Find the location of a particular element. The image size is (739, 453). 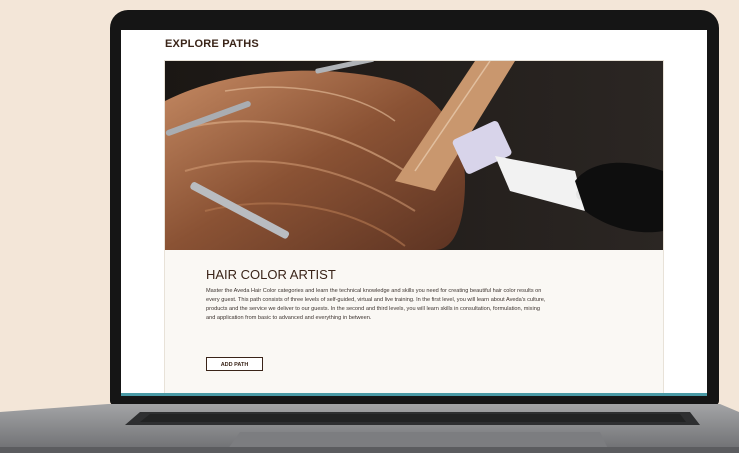

page-title: EXPLORE PATHS is located at coordinates (212, 44).